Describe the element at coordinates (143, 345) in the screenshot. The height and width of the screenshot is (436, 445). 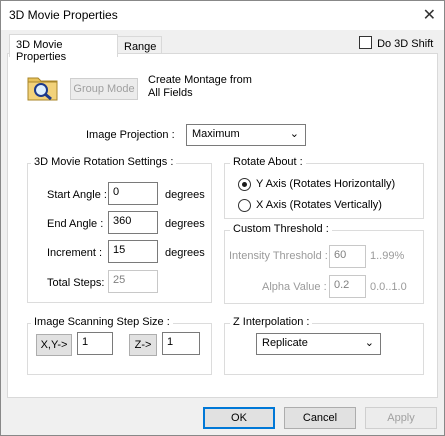
I see `z-step-button: Z->` at that location.